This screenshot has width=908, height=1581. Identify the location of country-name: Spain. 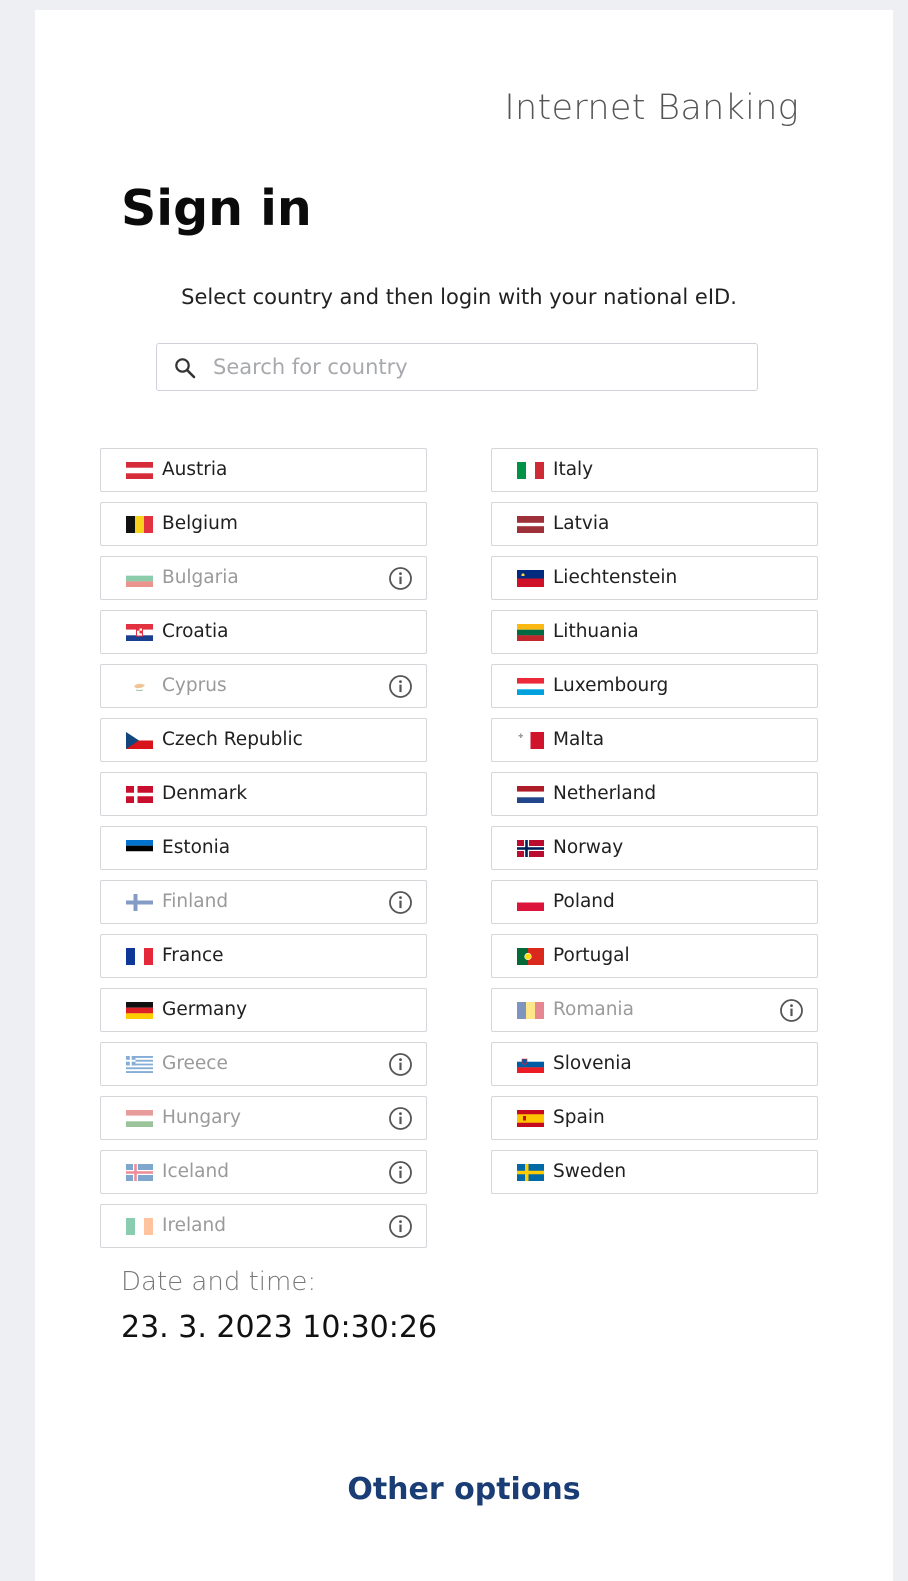
(579, 1117).